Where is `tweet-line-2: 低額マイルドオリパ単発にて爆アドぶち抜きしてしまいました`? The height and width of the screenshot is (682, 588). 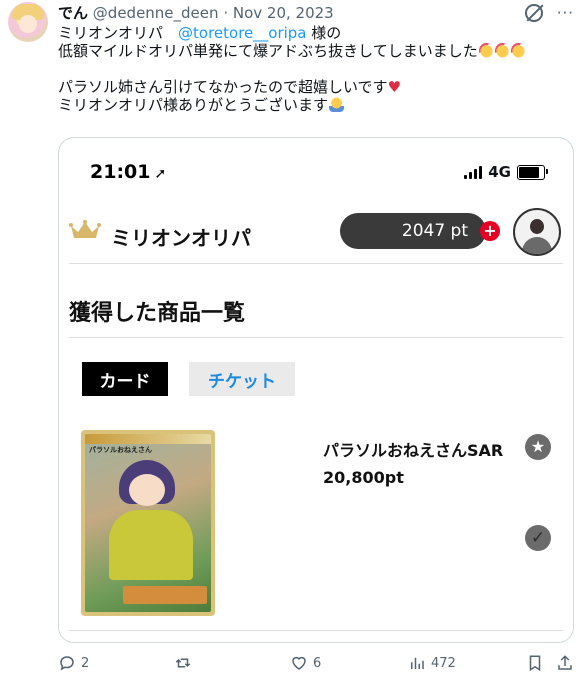 tweet-line-2: 低額マイルドオリパ単発にて爆アドぶち抜きしてしまいました is located at coordinates (318, 51).